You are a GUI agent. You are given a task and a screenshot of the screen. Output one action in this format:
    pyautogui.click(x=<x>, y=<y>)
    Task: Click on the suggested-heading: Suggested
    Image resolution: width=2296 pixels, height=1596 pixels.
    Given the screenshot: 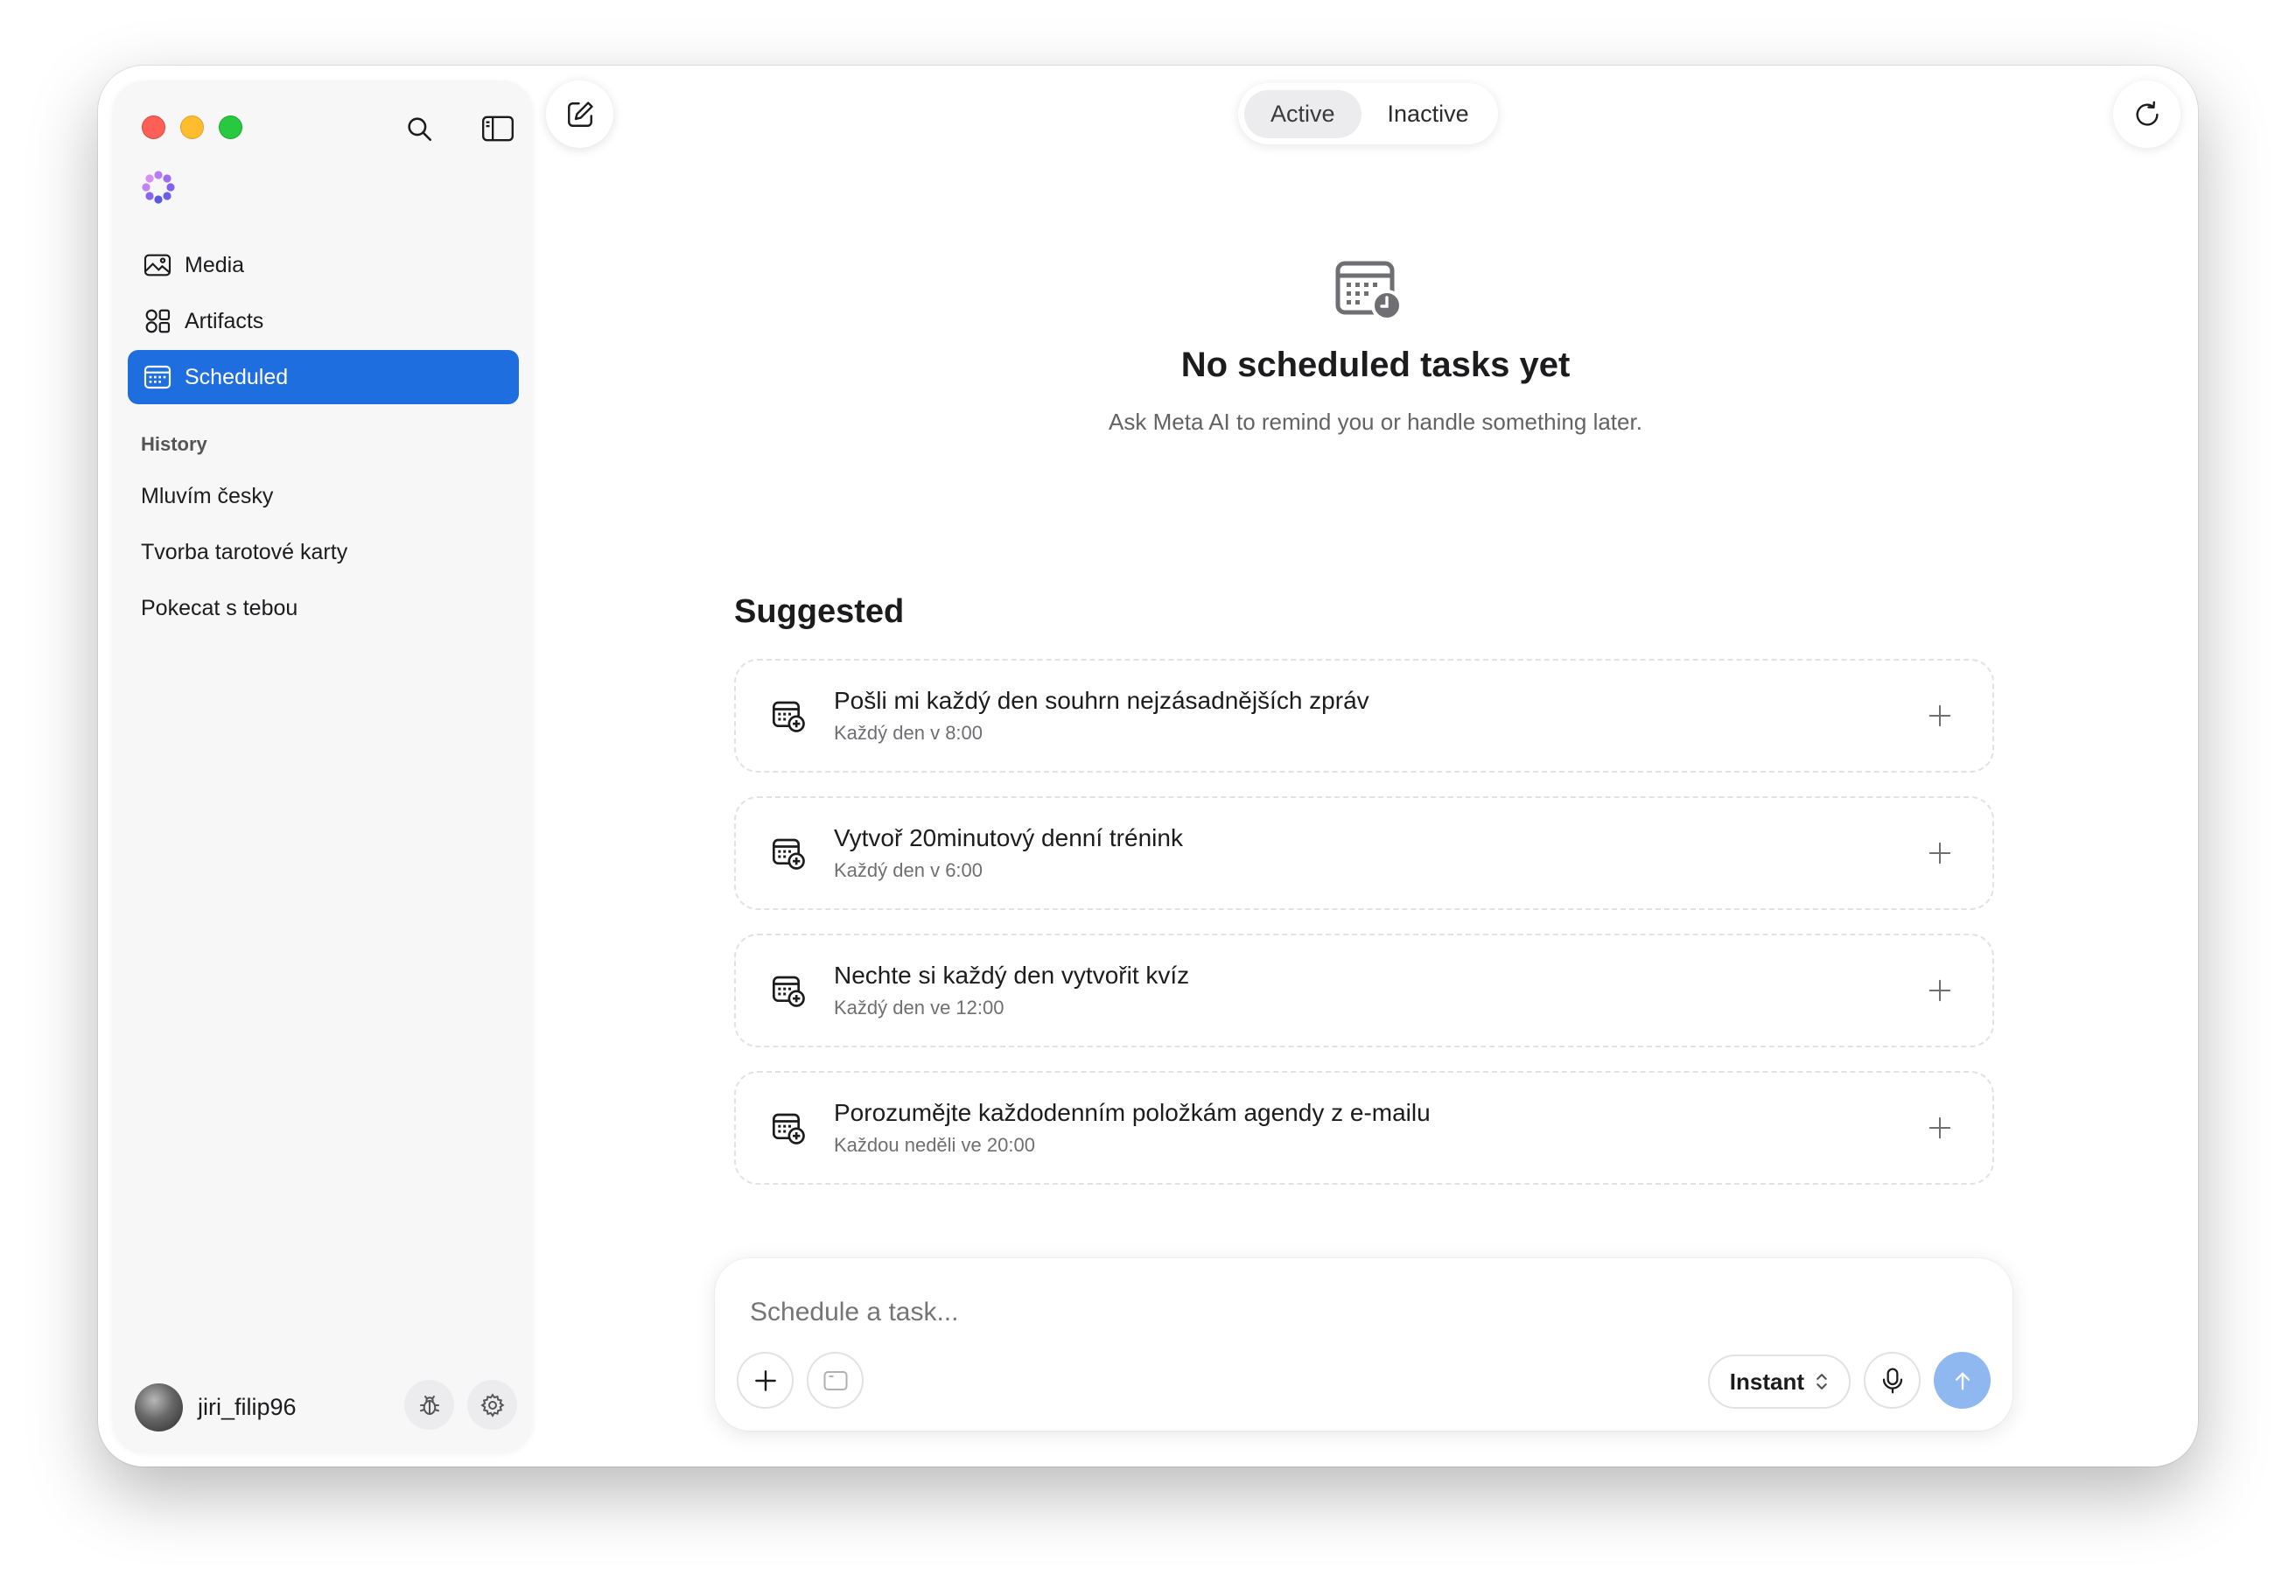 What is the action you would take?
    pyautogui.click(x=819, y=611)
    